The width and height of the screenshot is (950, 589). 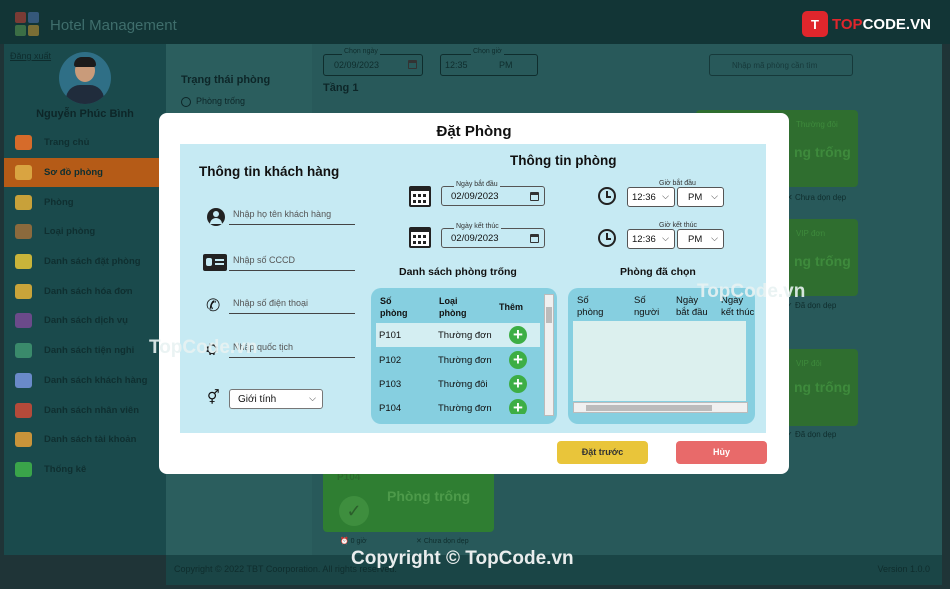 I want to click on horizontal-scrollbar, so click(x=660, y=407).